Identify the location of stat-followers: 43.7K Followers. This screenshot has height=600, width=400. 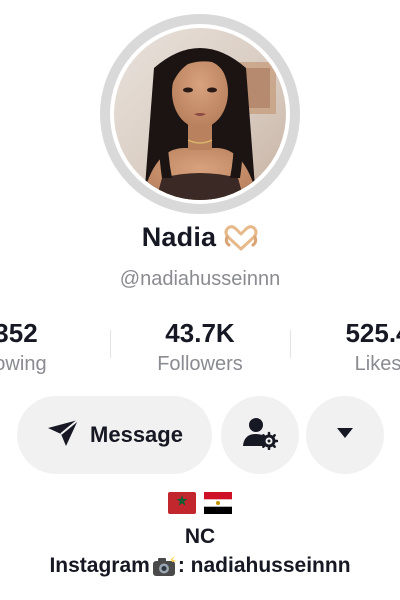
(200, 347).